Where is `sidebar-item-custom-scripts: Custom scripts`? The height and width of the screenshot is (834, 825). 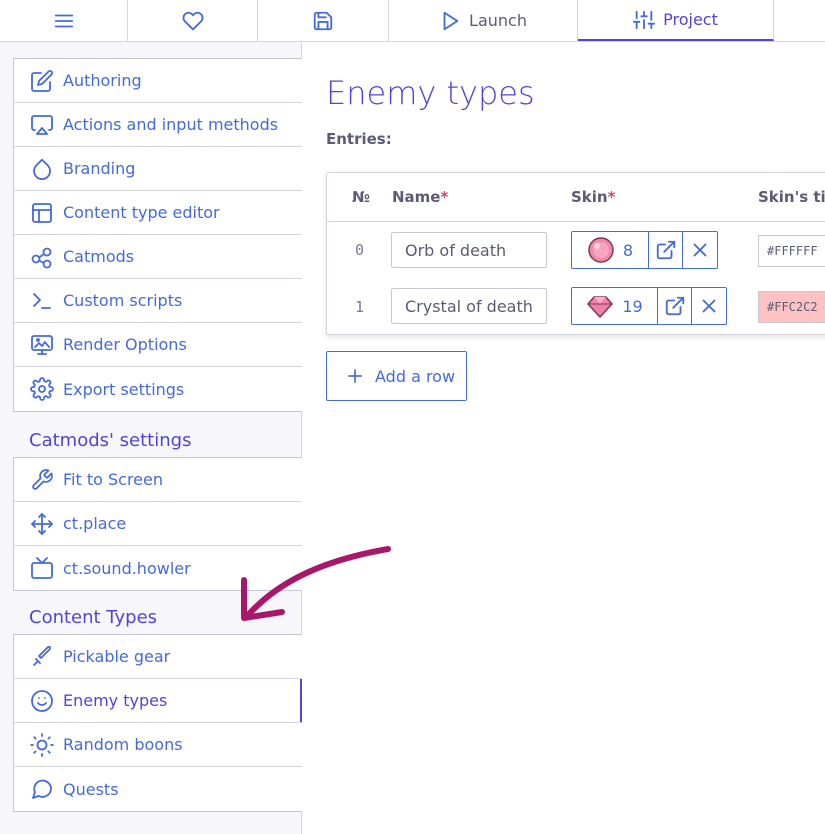
sidebar-item-custom-scripts: Custom scripts is located at coordinates (158, 301).